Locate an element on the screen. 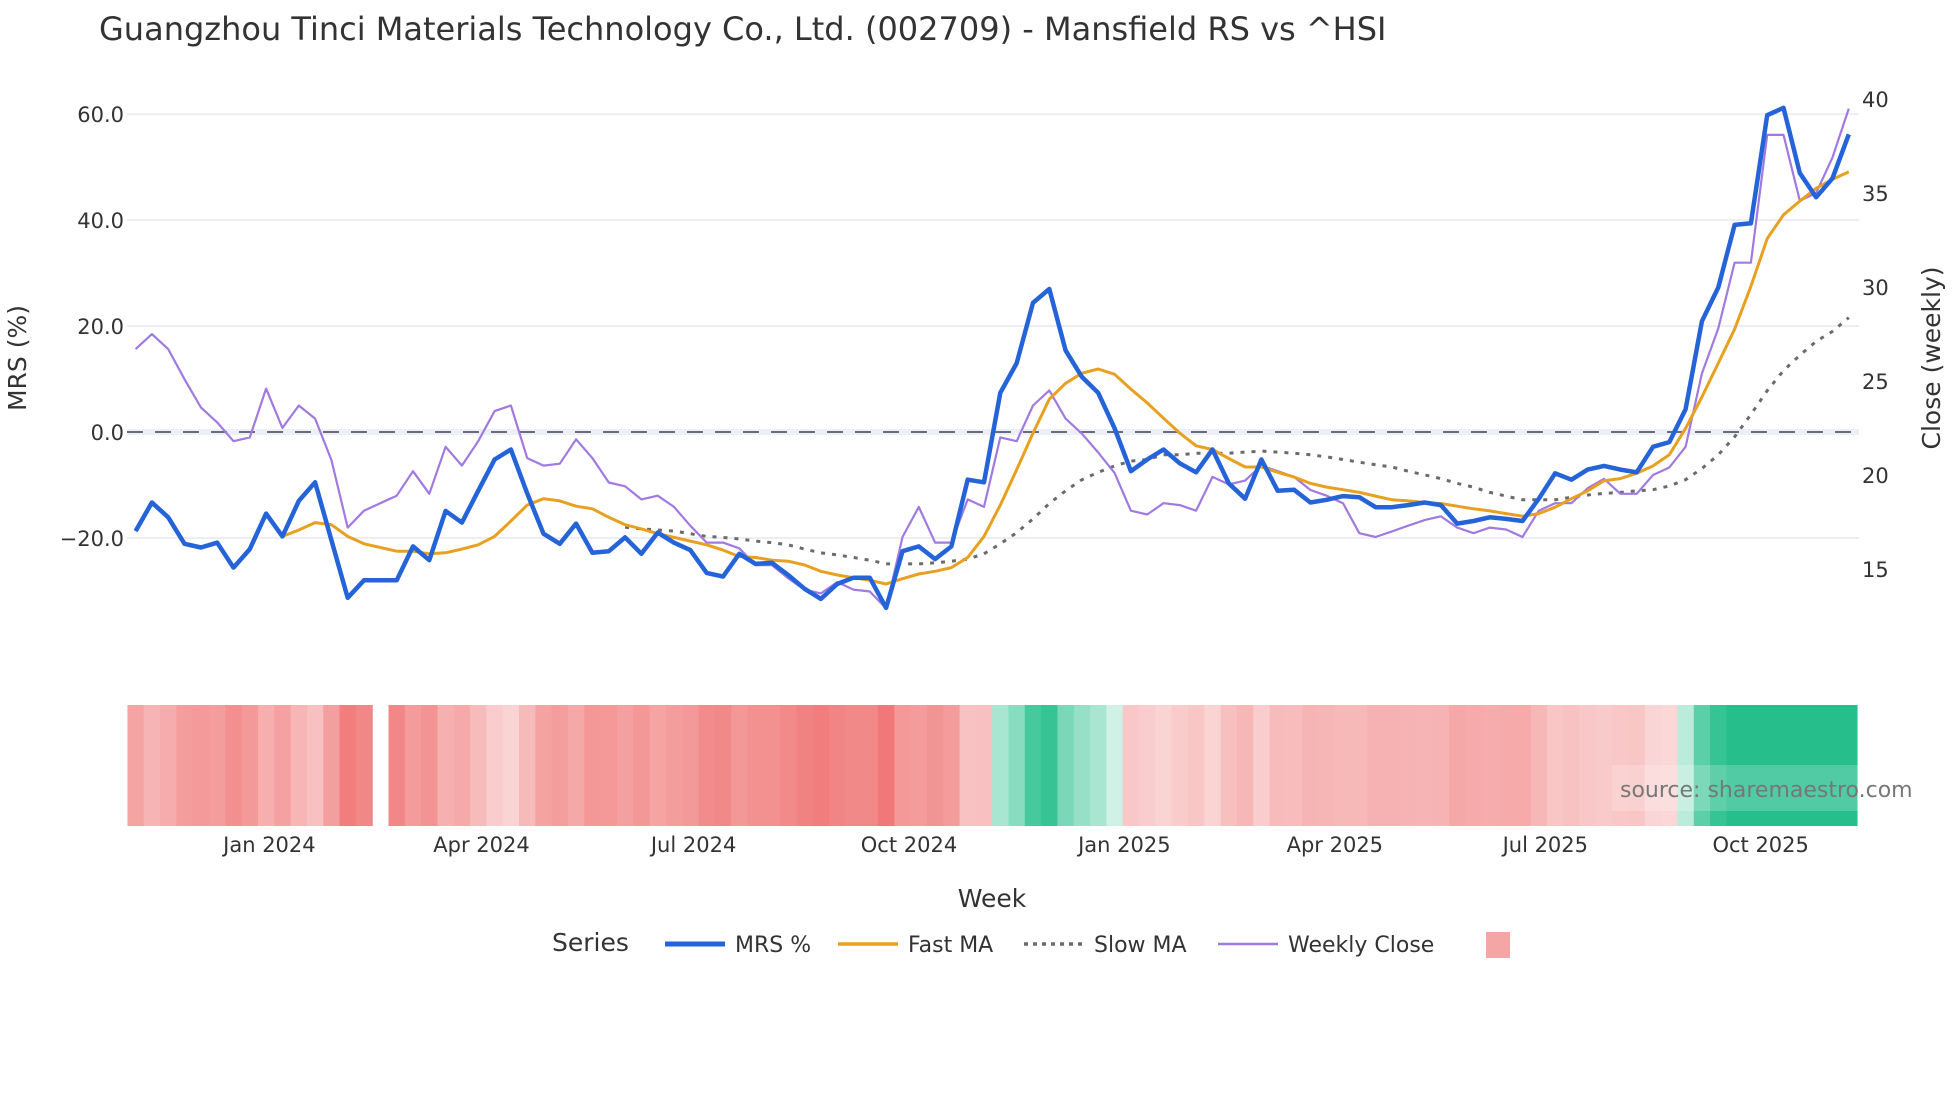 This screenshot has height=1102, width=1960. legend-item-fast-ma: Fast MA is located at coordinates (915, 945).